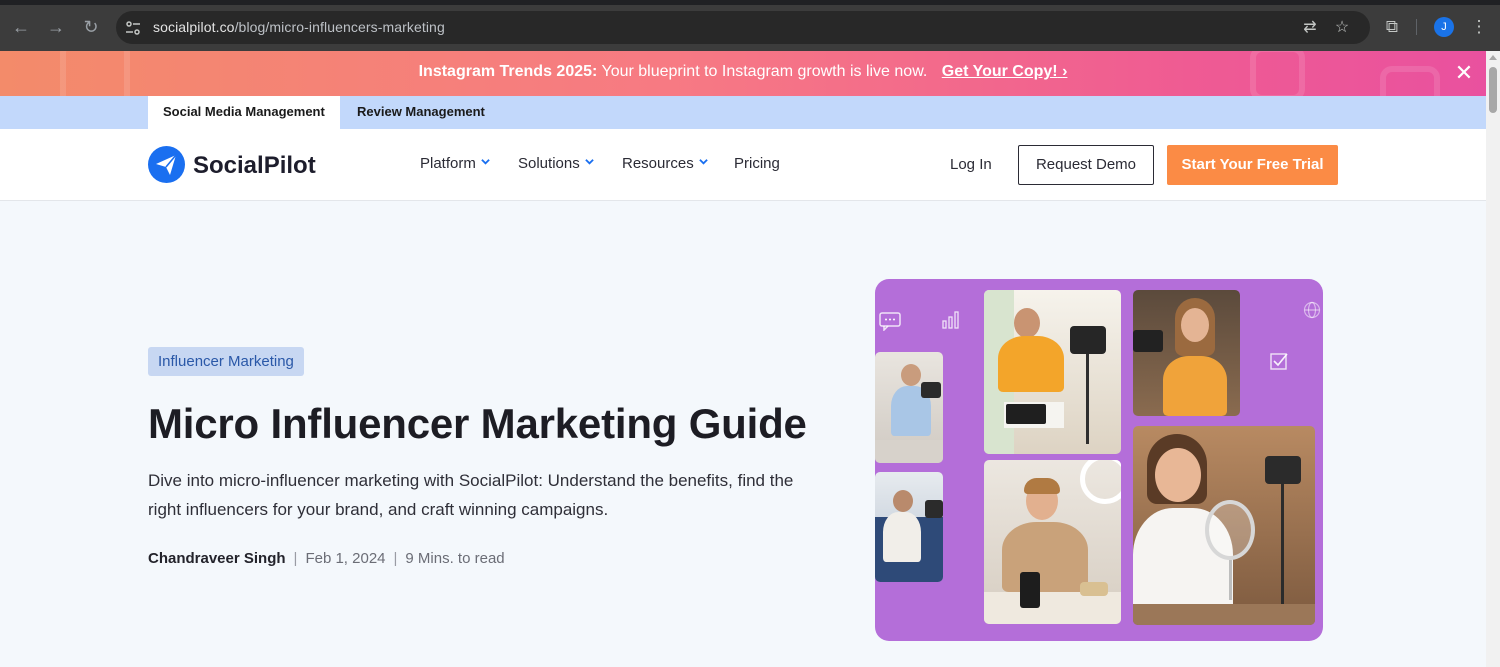 The image size is (1500, 667). What do you see at coordinates (1464, 73) in the screenshot?
I see `close-icon: ✕` at bounding box center [1464, 73].